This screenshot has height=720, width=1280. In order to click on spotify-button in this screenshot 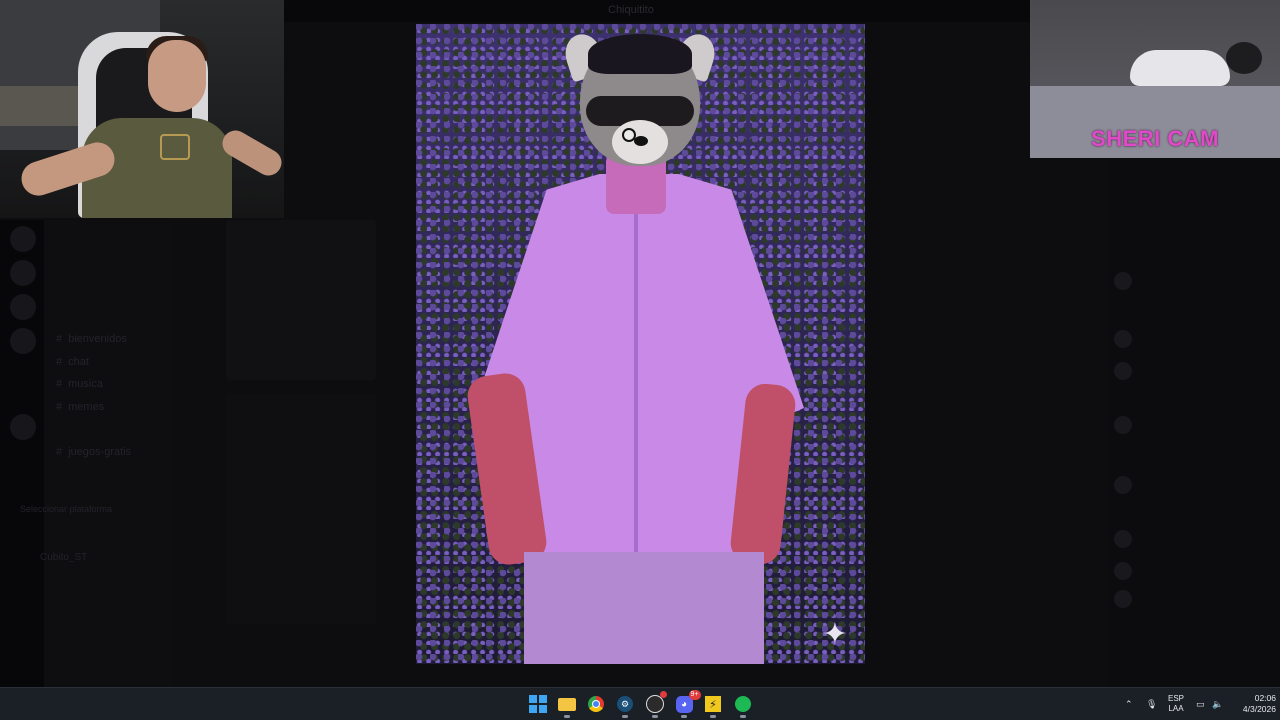, I will do `click(743, 704)`.